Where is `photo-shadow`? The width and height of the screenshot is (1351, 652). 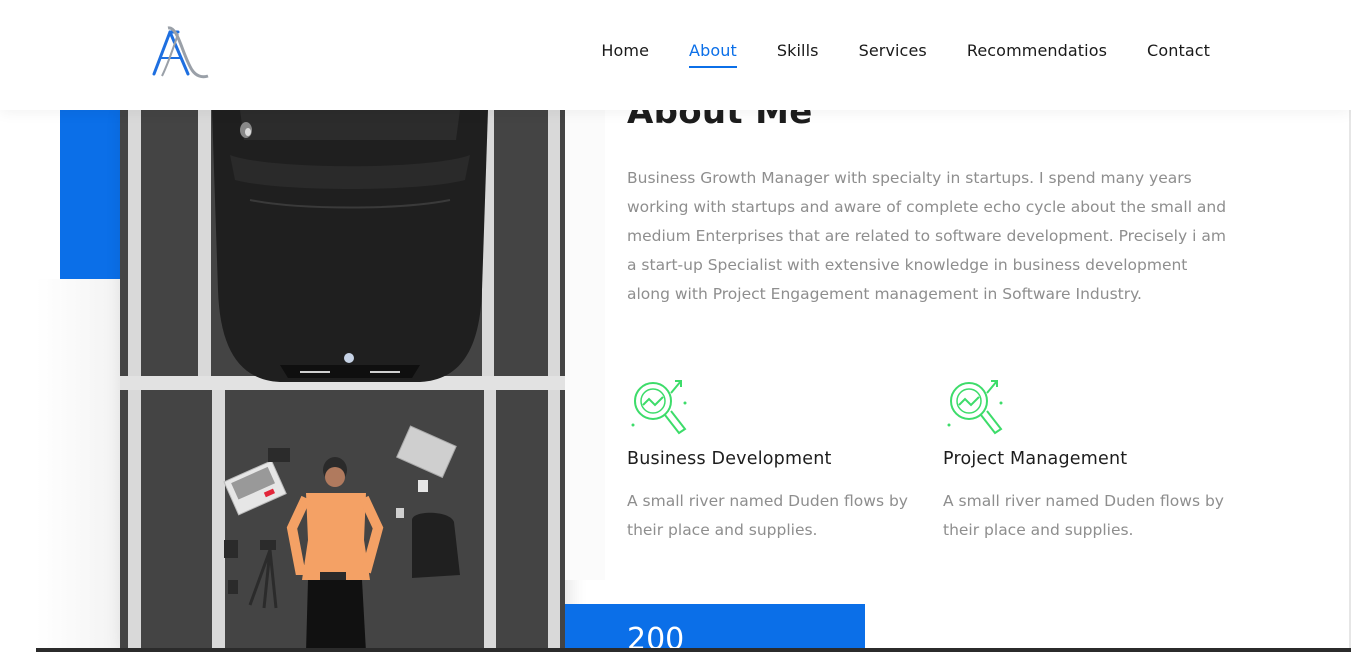 photo-shadow is located at coordinates (78, 465).